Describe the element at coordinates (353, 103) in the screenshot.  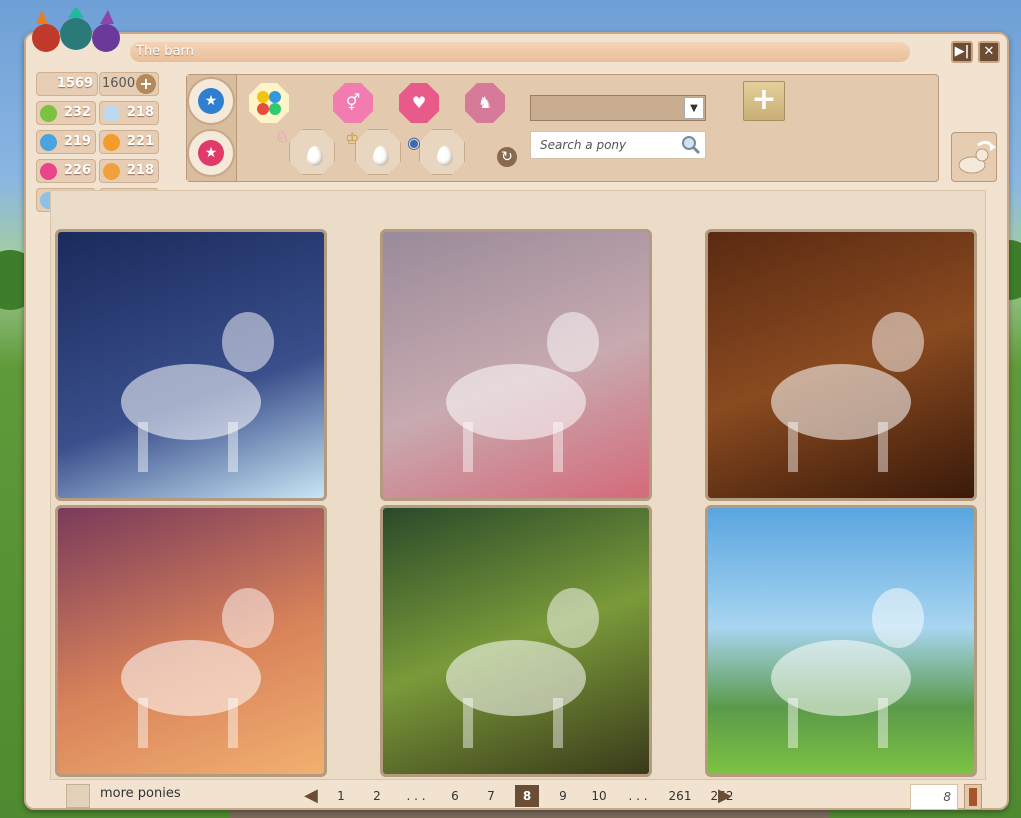
I see `gender-filter-icon: ⚥` at that location.